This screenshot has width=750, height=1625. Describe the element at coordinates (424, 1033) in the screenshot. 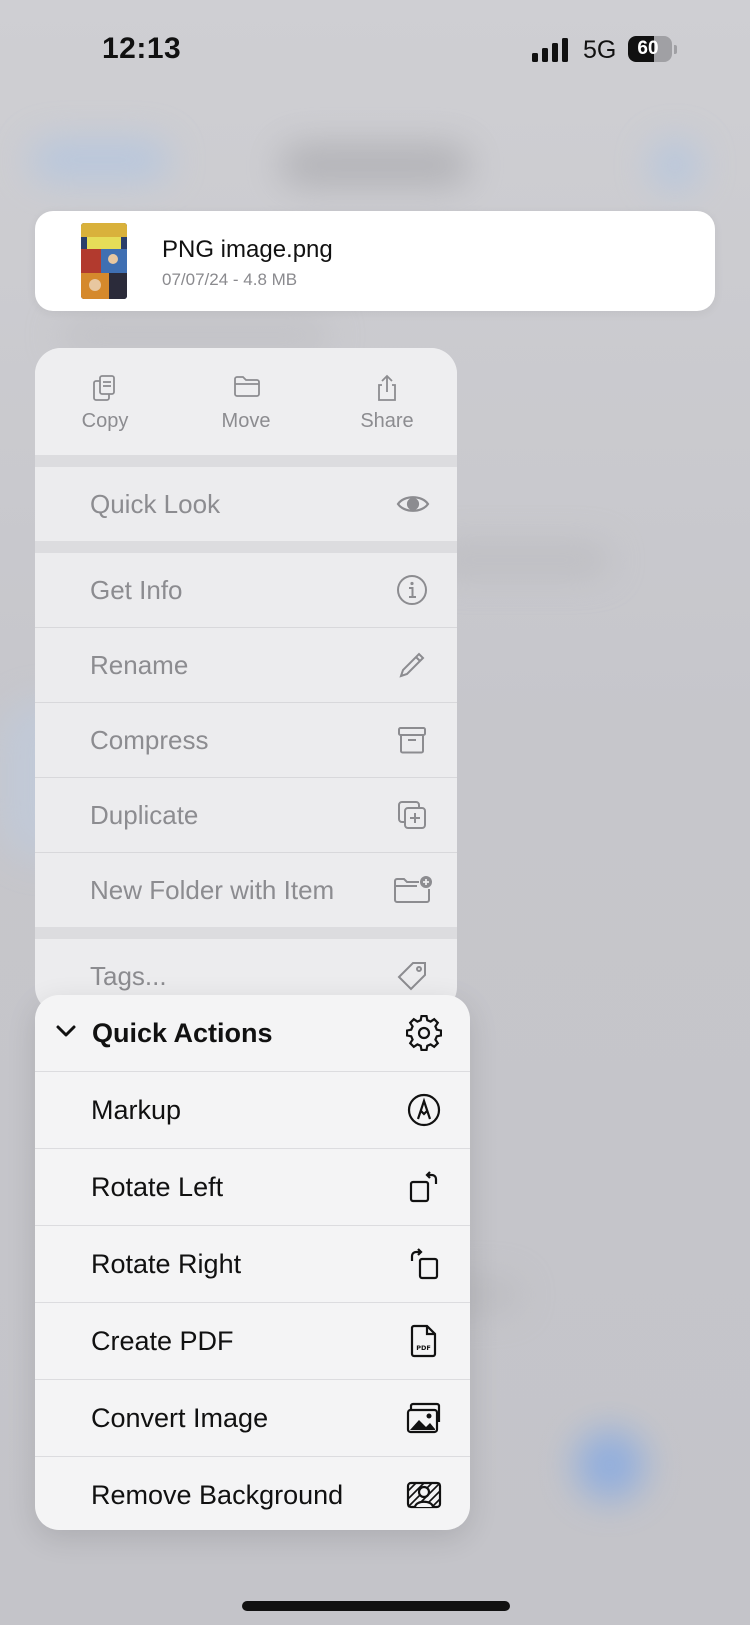

I see `gear-icon` at that location.